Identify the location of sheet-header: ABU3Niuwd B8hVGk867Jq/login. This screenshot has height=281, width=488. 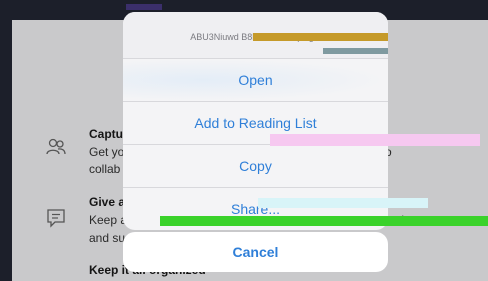
(255, 35).